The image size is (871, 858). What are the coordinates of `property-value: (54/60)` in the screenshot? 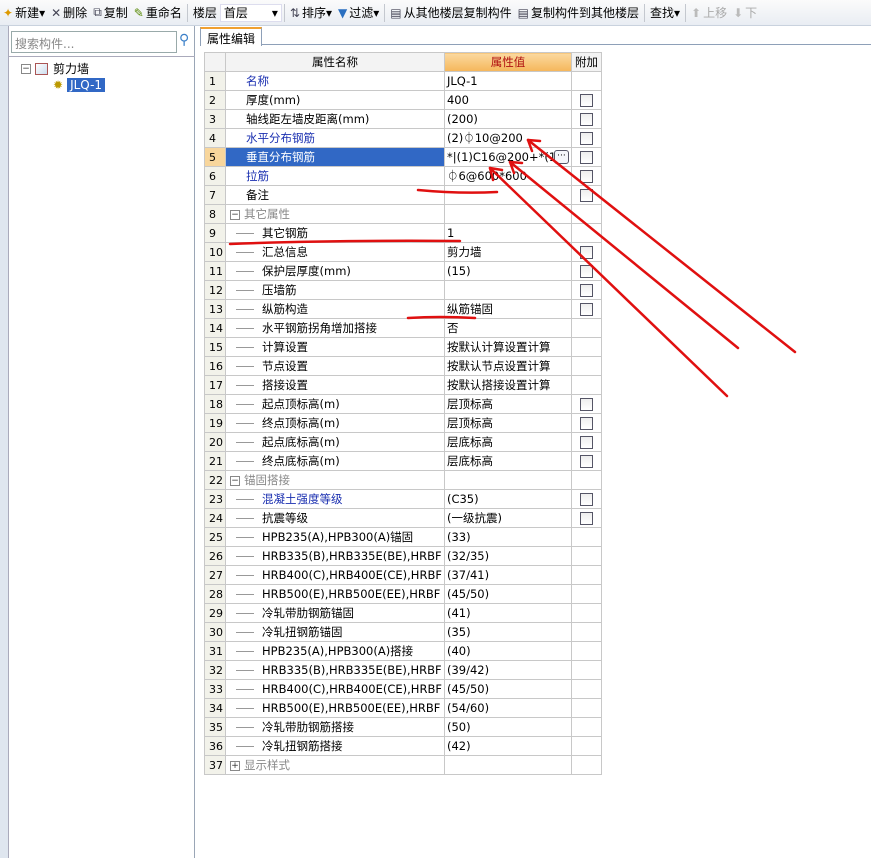 It's located at (507, 708).